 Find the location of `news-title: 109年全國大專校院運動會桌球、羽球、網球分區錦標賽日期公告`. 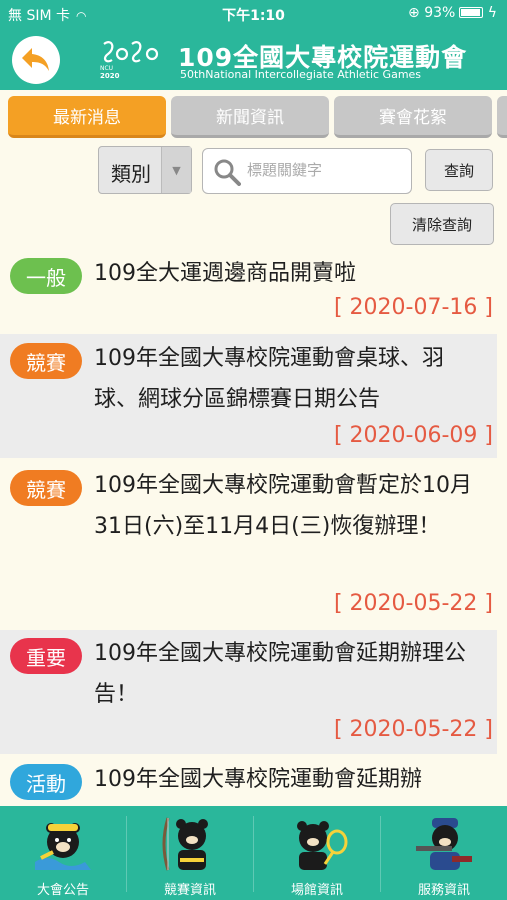

news-title: 109年全國大專校院運動會桌球、羽球、網球分區錦標賽日期公告 is located at coordinates (269, 379).